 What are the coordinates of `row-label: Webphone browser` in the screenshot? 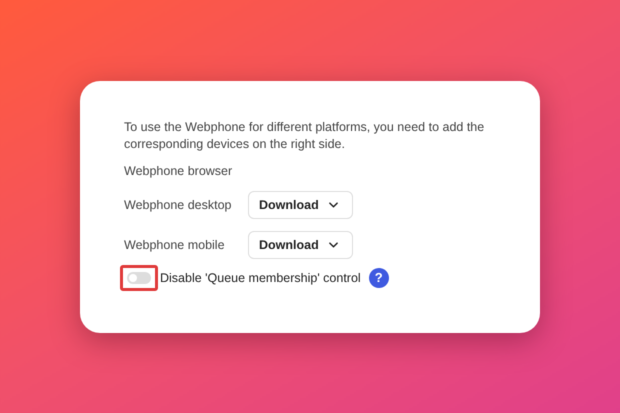 It's located at (179, 171).